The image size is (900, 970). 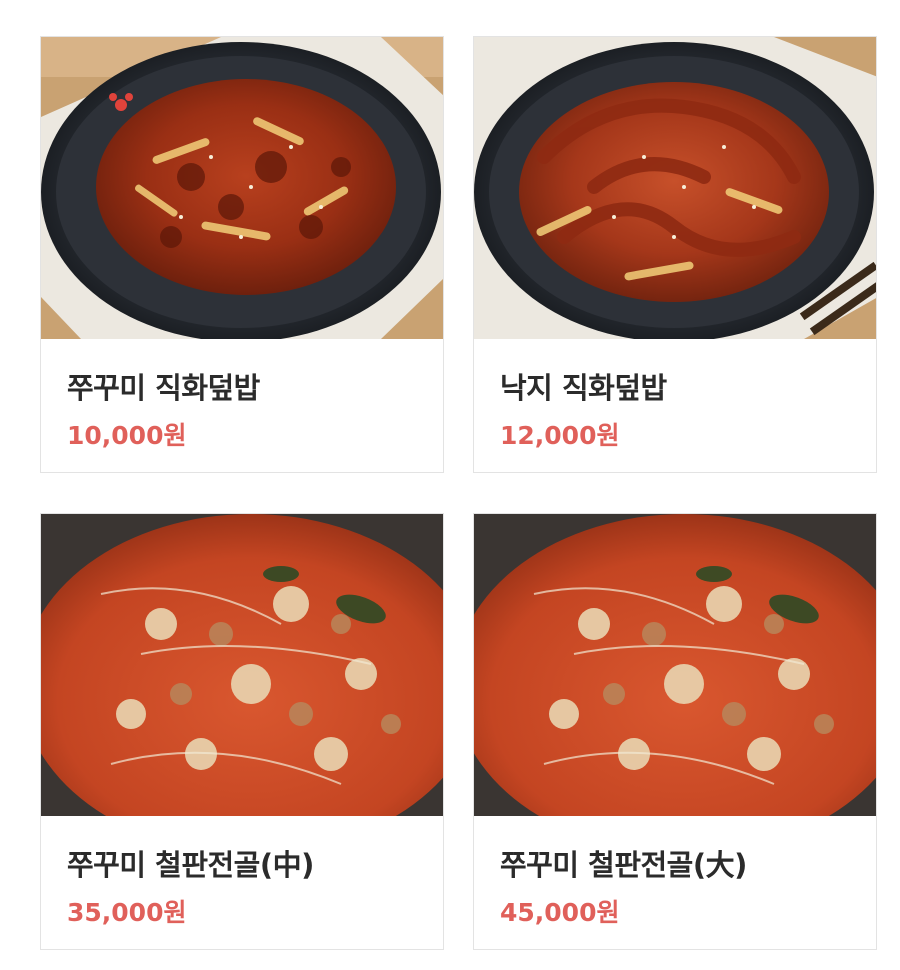 I want to click on menu-item-price: 45,000원, so click(x=560, y=912).